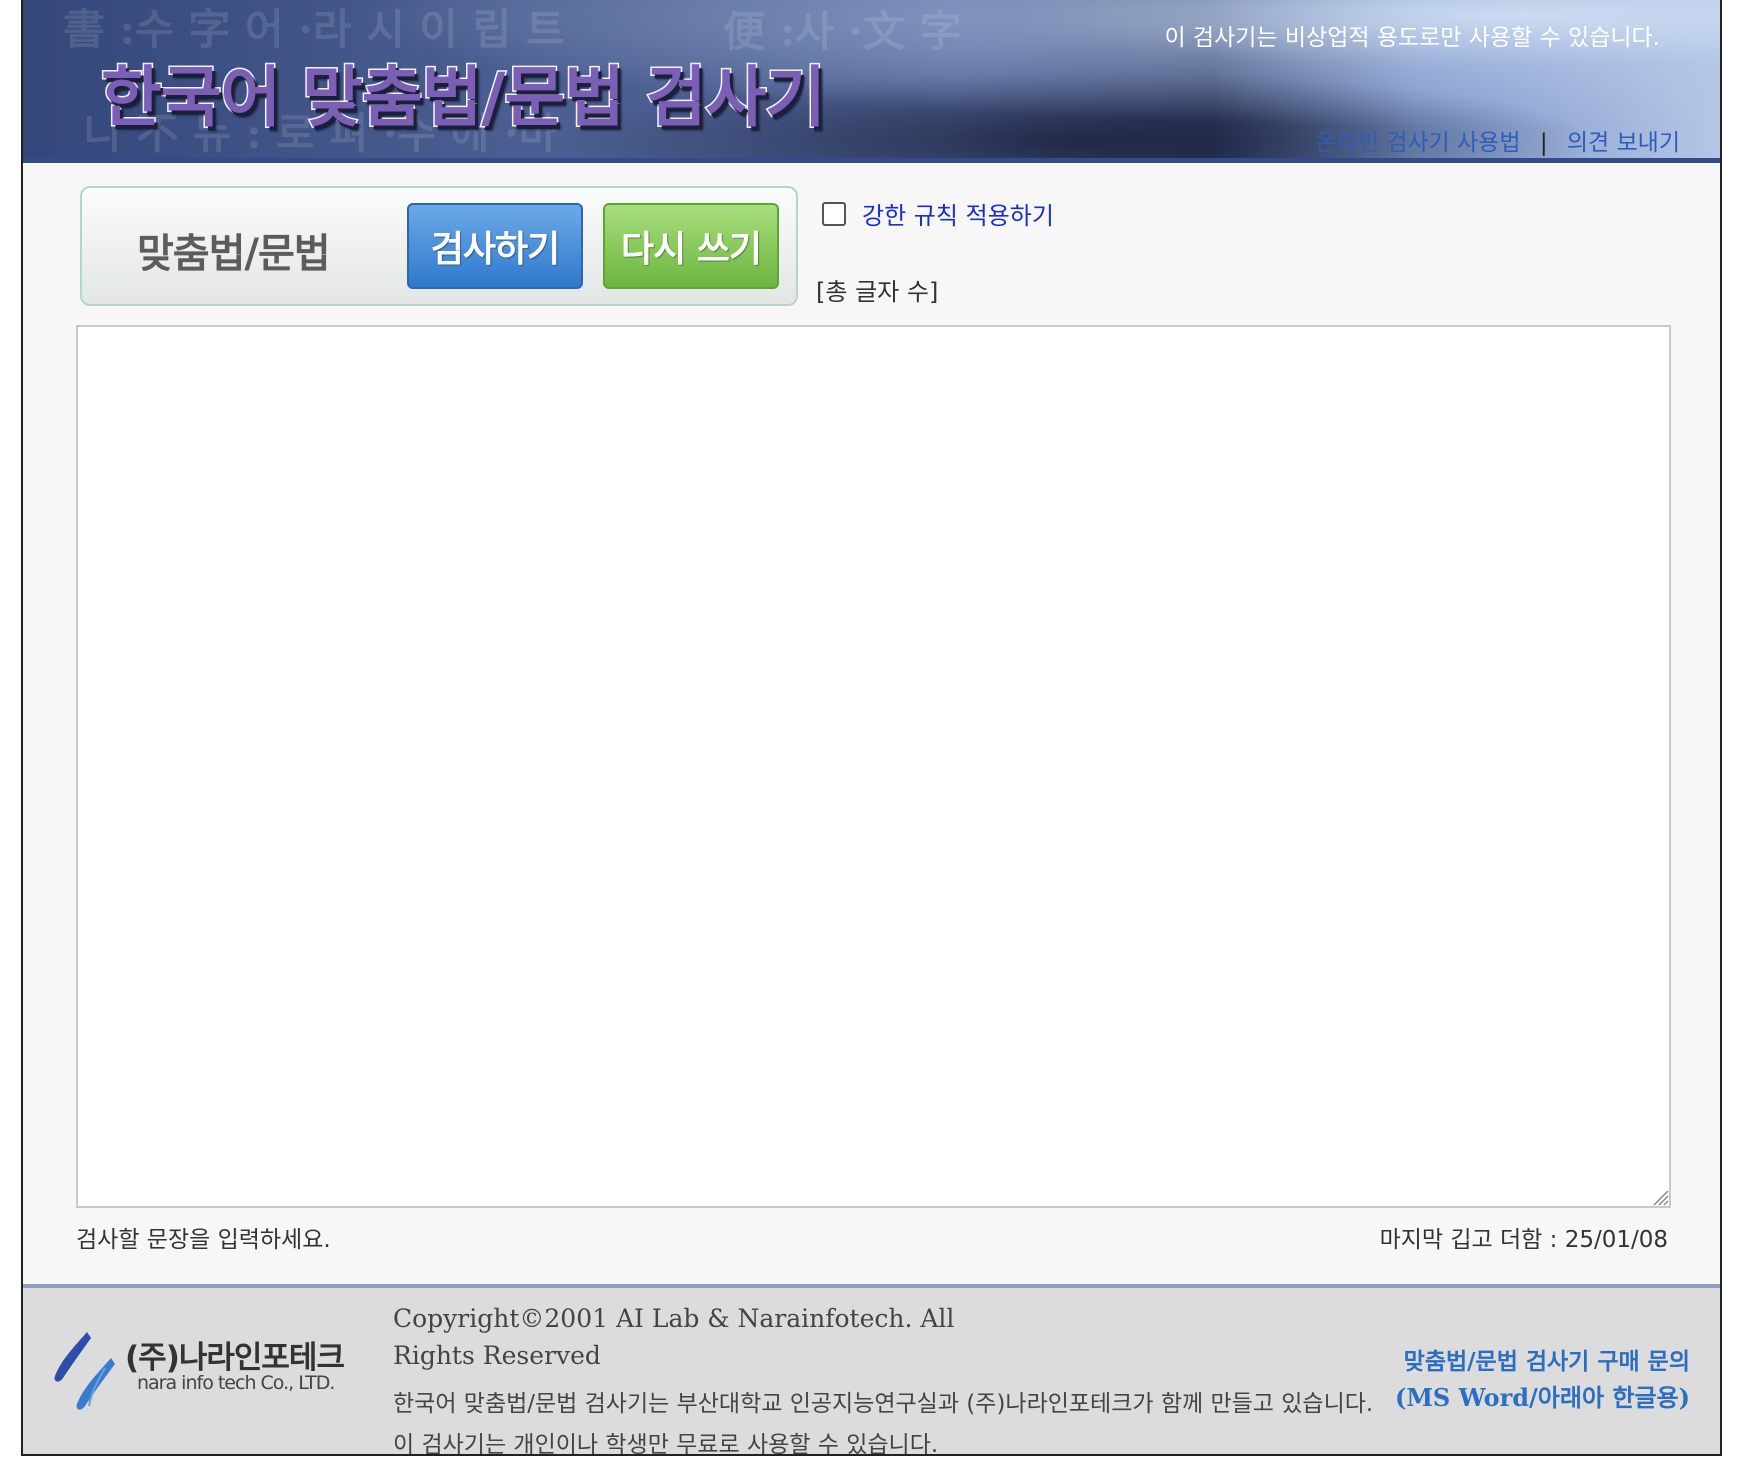 The width and height of the screenshot is (1744, 1458). I want to click on resize-grip-icon, so click(1660, 1197).